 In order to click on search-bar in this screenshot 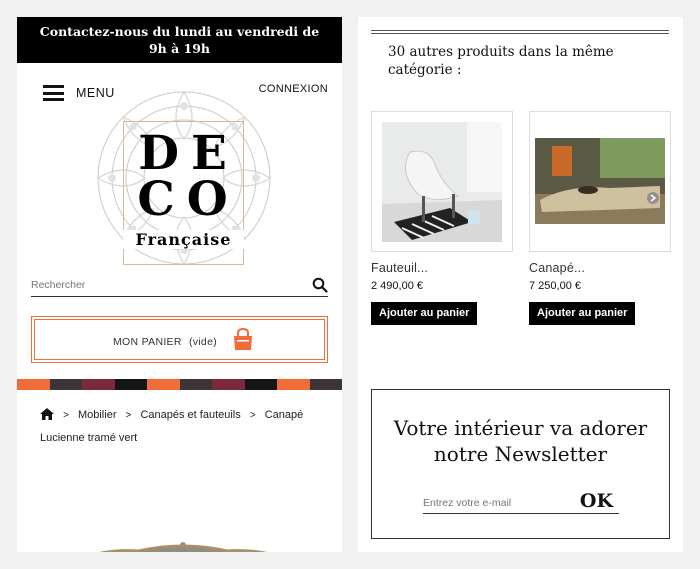, I will do `click(179, 286)`.